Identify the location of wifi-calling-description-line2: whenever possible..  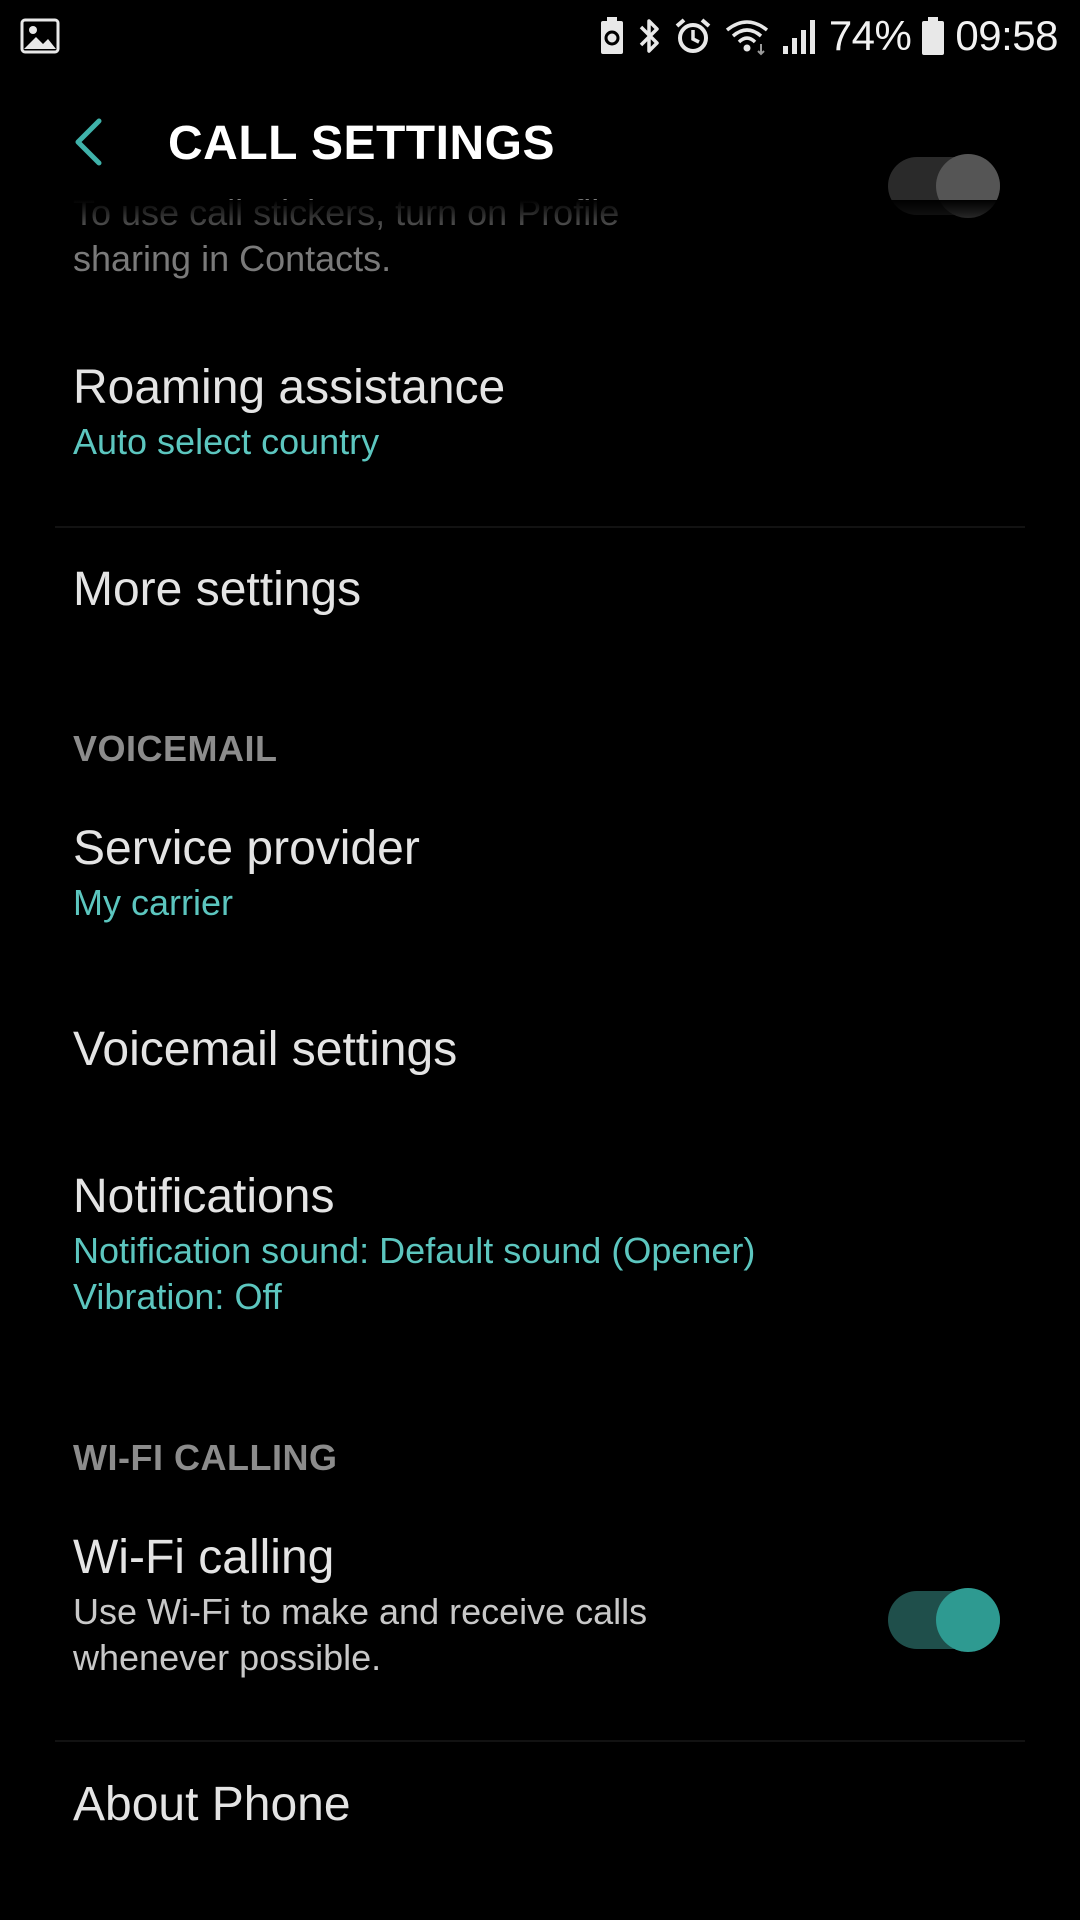
(227, 1657).